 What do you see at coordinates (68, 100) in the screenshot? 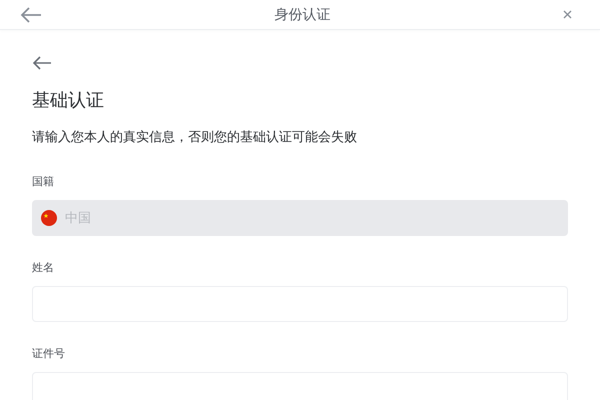
I see `page-title: 基础认证` at bounding box center [68, 100].